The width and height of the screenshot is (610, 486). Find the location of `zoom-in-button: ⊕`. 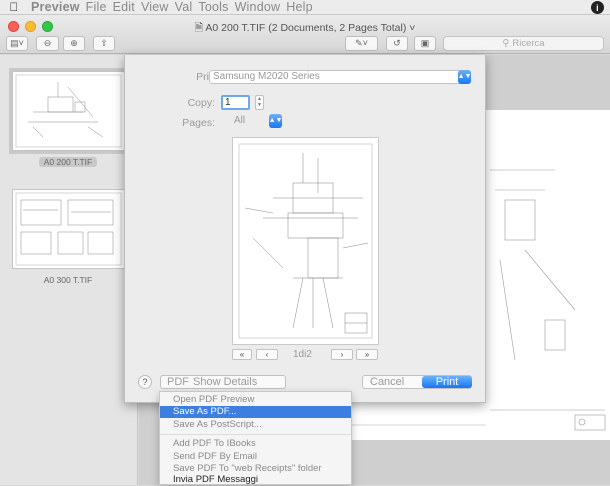

zoom-in-button: ⊕ is located at coordinates (74, 43).